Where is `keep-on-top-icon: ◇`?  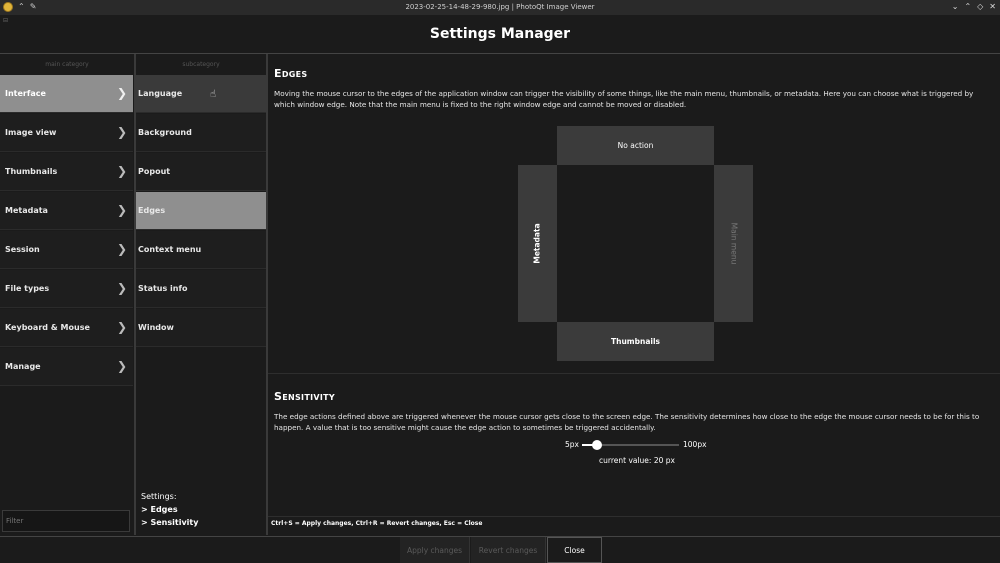
keep-on-top-icon: ◇ is located at coordinates (980, 6).